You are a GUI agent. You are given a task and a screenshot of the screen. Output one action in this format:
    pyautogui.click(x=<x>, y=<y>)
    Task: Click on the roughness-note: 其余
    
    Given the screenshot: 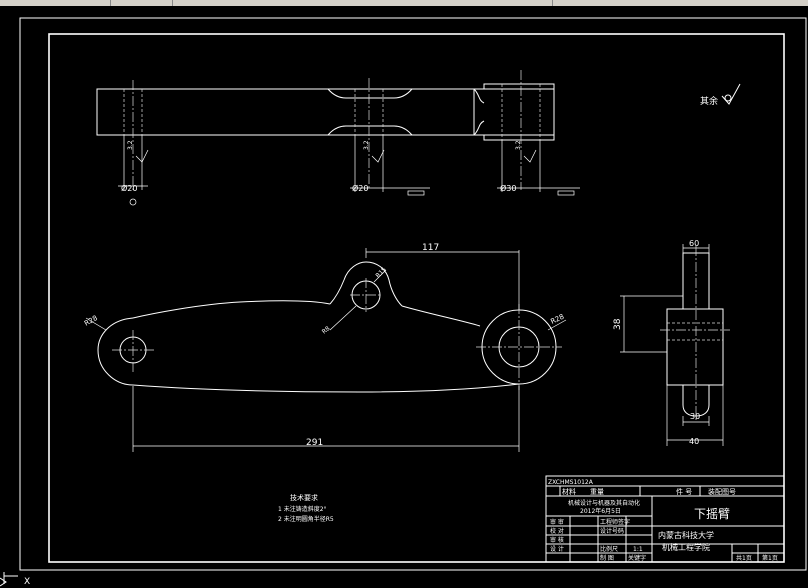 What is the action you would take?
    pyautogui.click(x=709, y=101)
    